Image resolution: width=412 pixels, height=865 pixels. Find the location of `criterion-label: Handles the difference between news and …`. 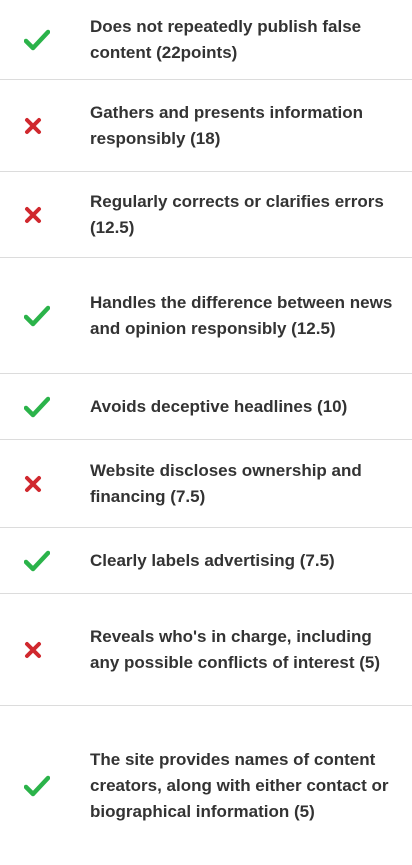

criterion-label: Handles the difference between news and … is located at coordinates (241, 315).